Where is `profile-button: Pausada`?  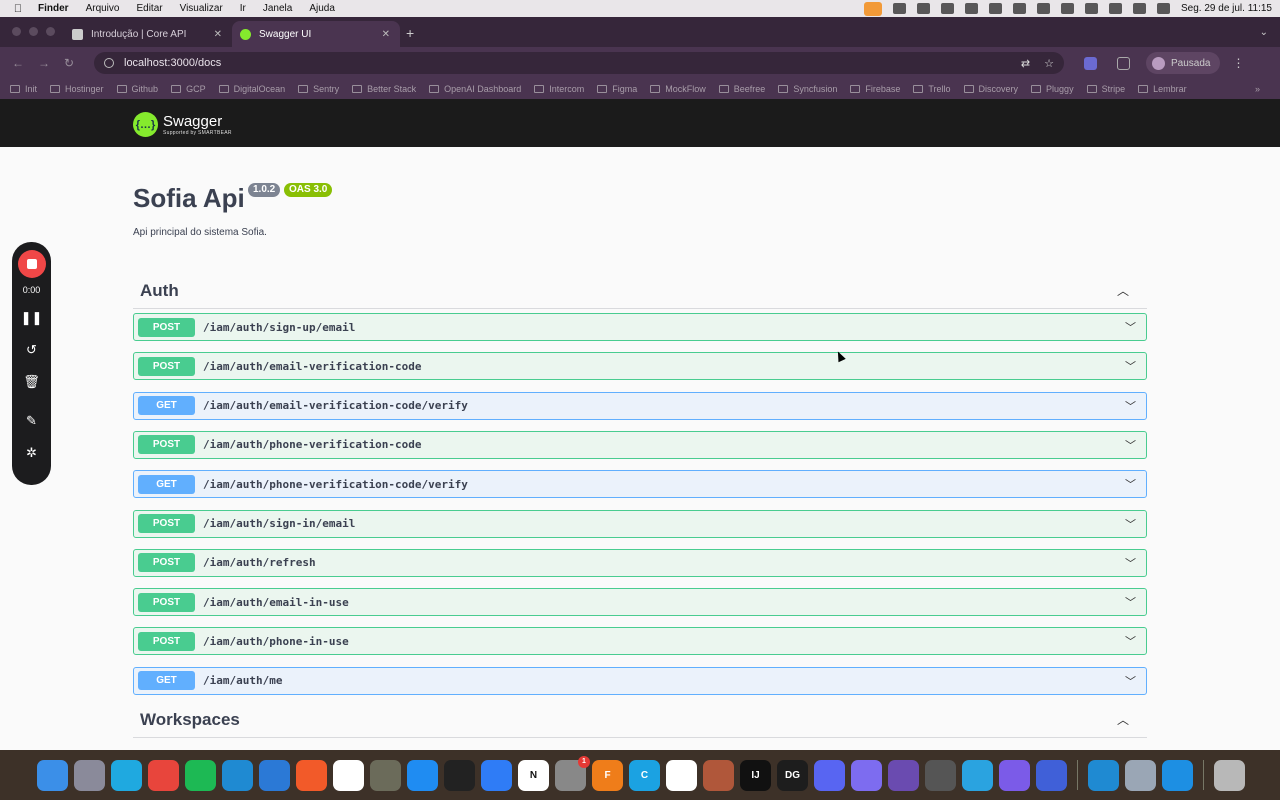 profile-button: Pausada is located at coordinates (1183, 63).